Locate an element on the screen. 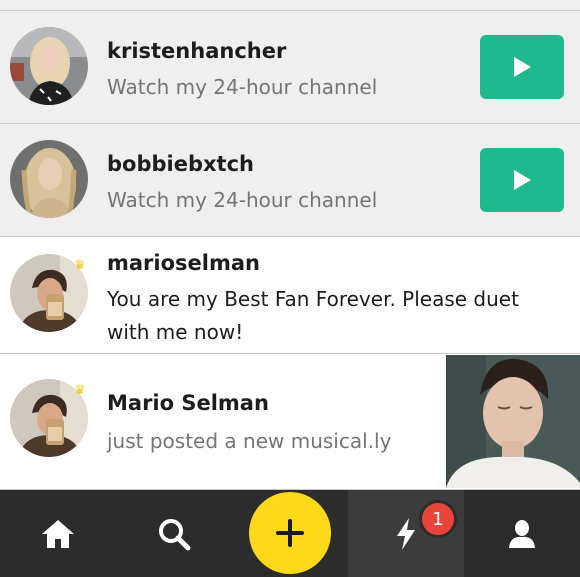 Image resolution: width=580 pixels, height=577 pixels. notification-count-badge: 1 is located at coordinates (438, 519).